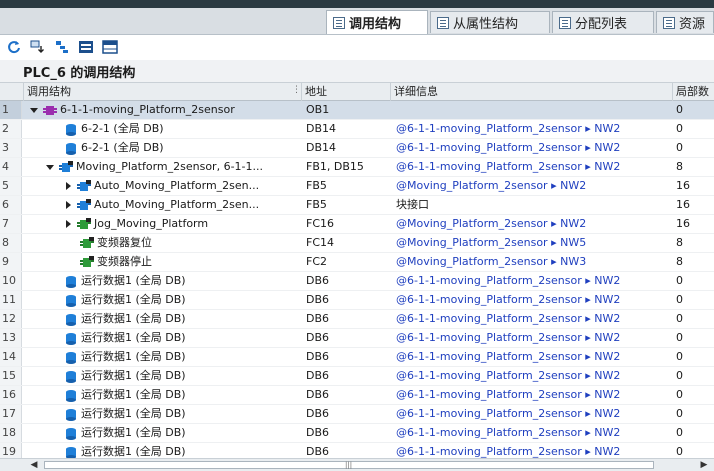  I want to click on call-structure-cell: Jog_Moving_Platform, so click(162, 224).